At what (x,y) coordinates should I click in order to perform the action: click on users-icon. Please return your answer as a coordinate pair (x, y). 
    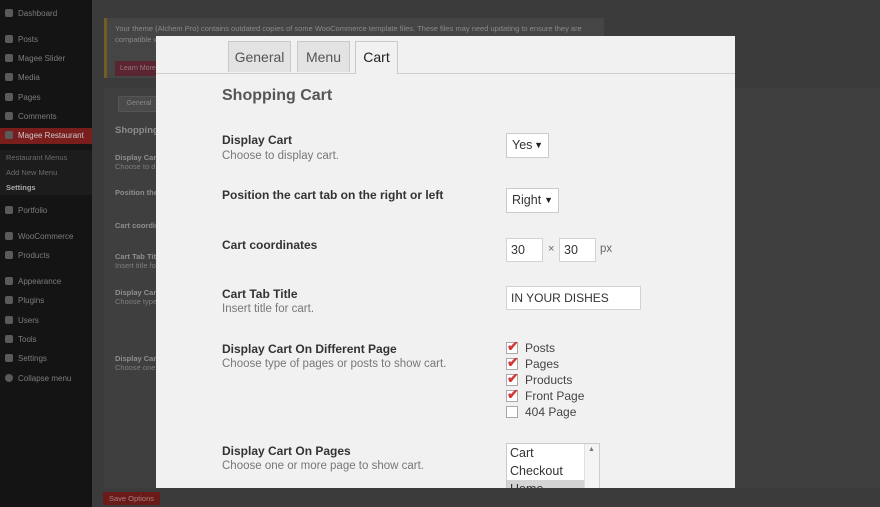
    Looking at the image, I should click on (9, 320).